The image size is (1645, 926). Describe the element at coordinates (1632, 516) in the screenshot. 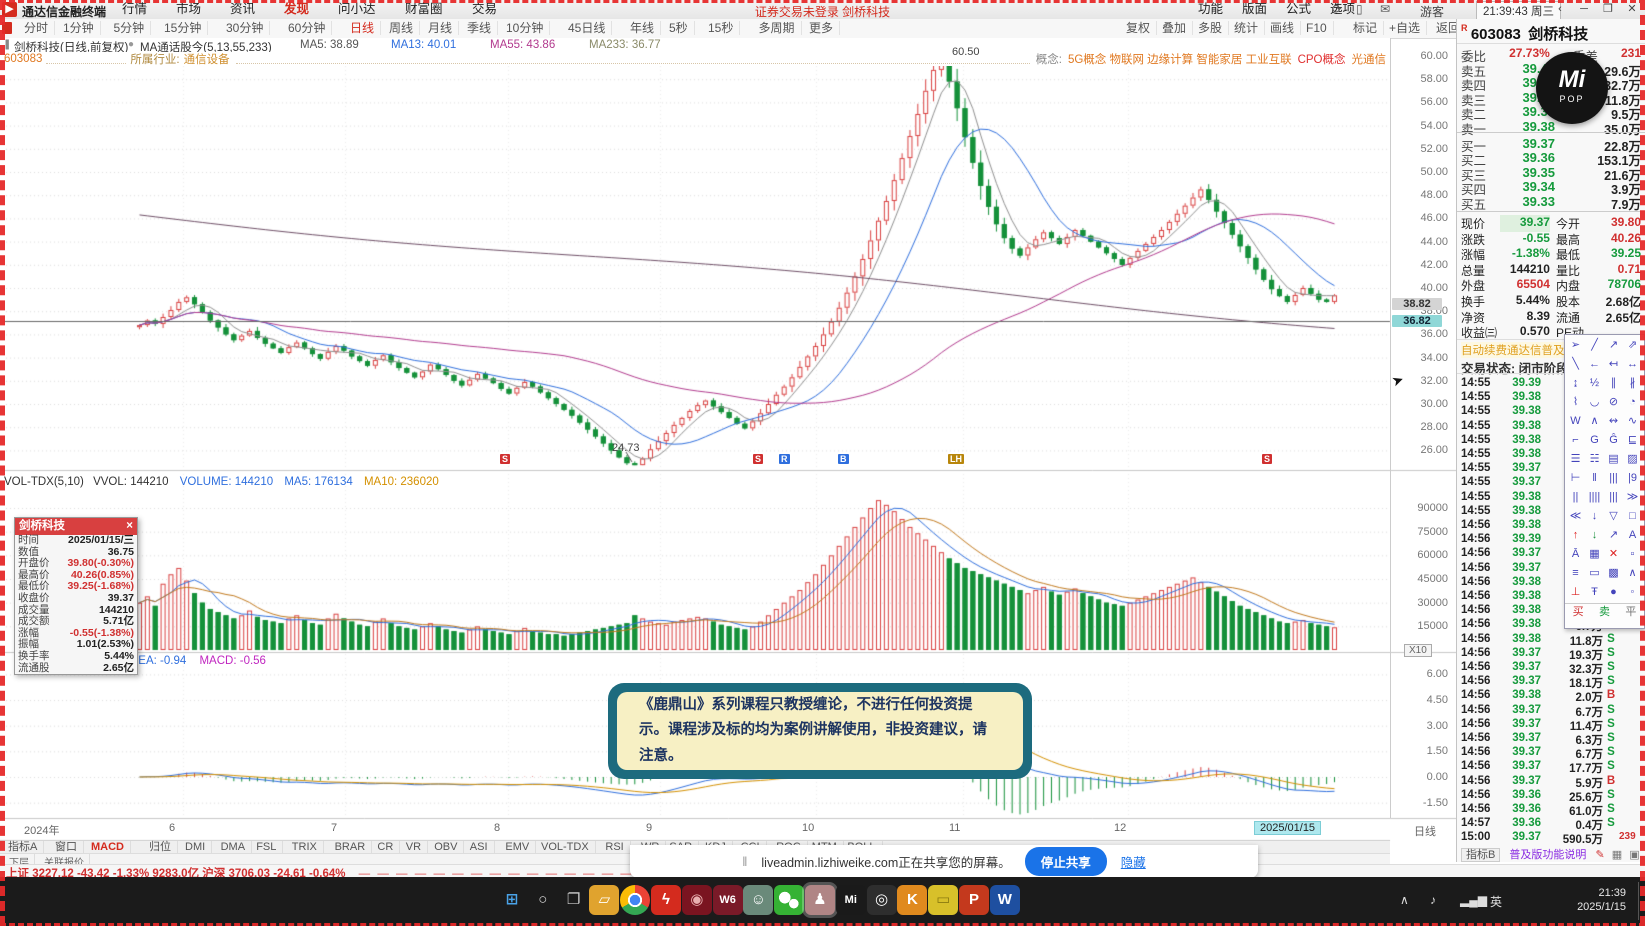

I see `draw-tool-icon: □` at that location.